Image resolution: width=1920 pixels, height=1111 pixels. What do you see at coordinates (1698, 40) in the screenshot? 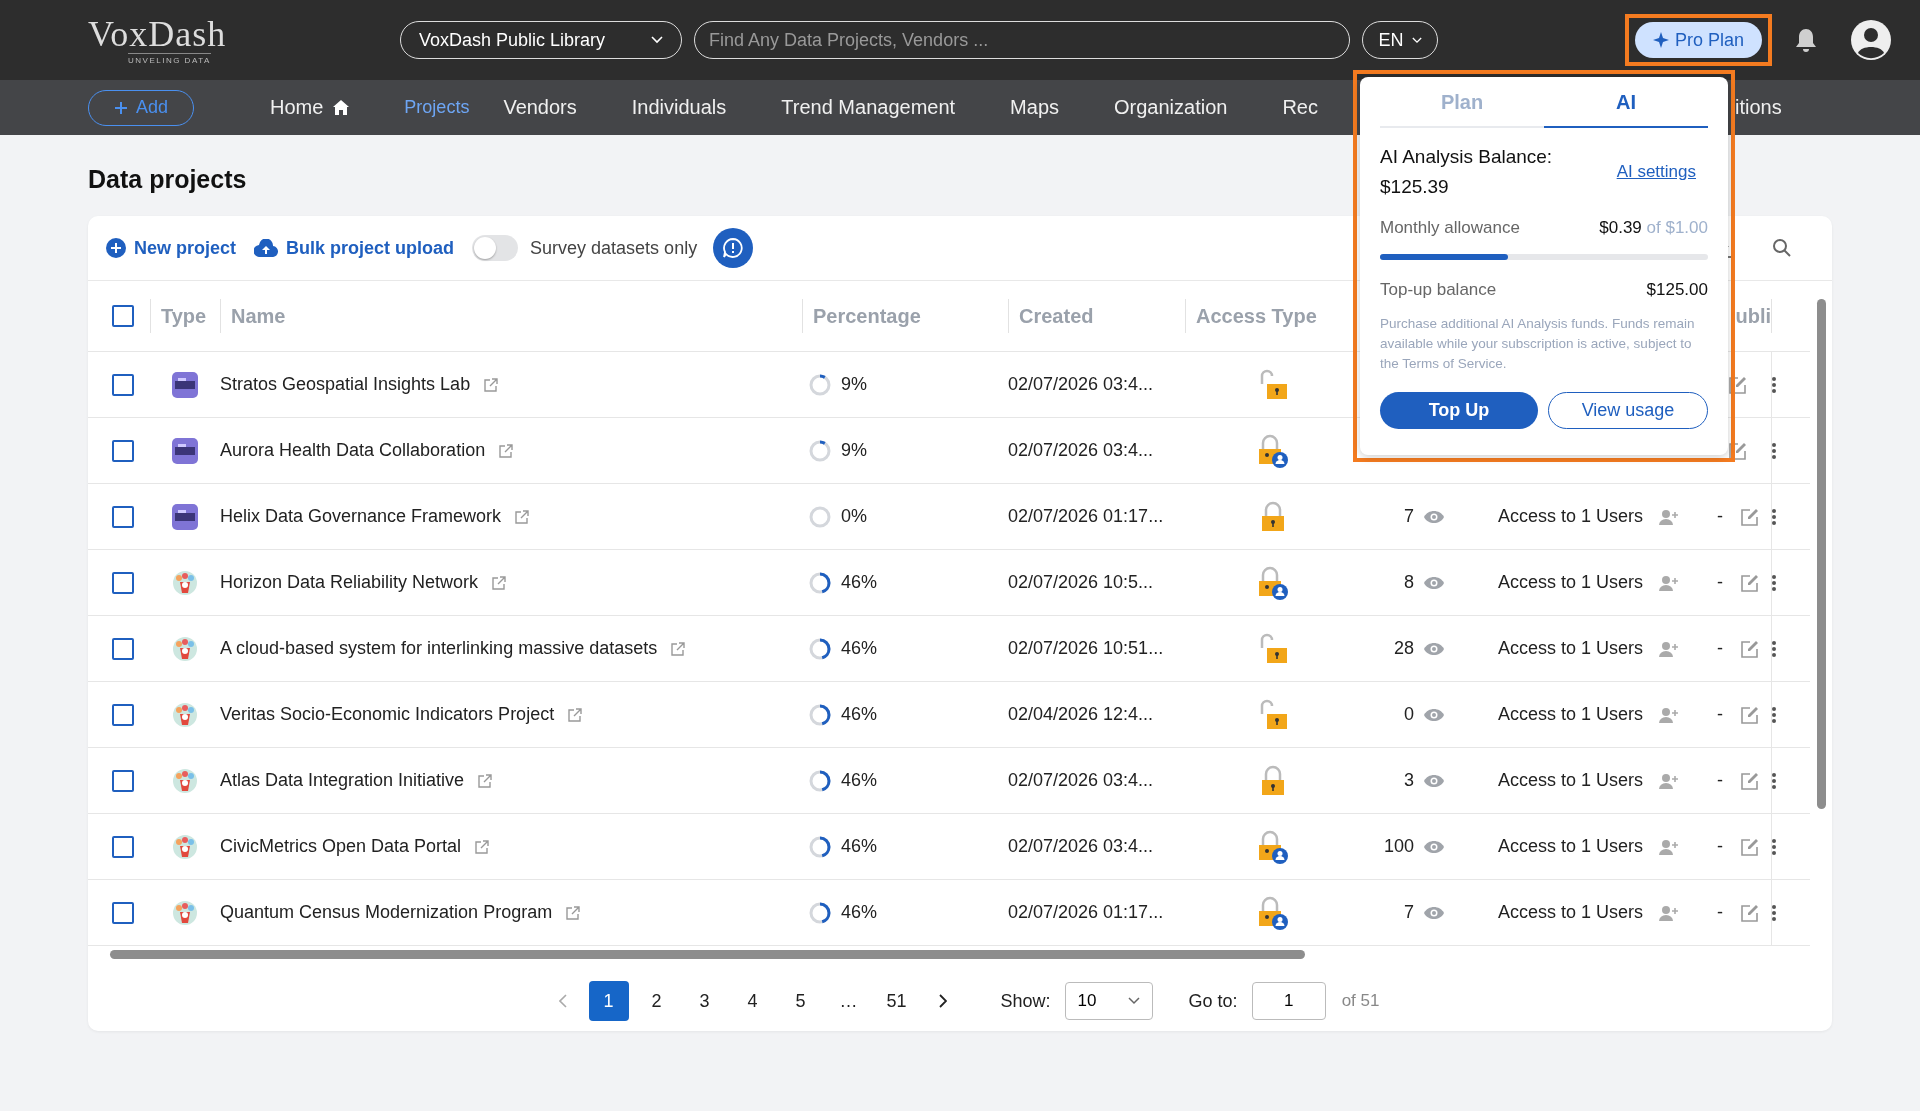
I see `pro-plan-button: Pro Plan` at bounding box center [1698, 40].